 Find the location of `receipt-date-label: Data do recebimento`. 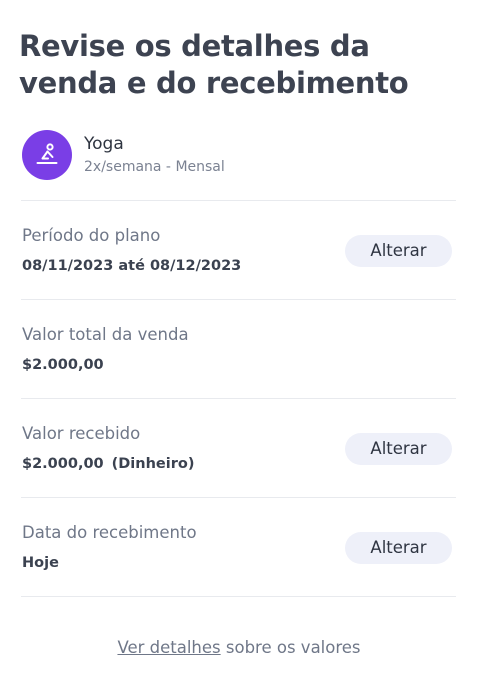

receipt-date-label: Data do recebimento is located at coordinates (109, 532).